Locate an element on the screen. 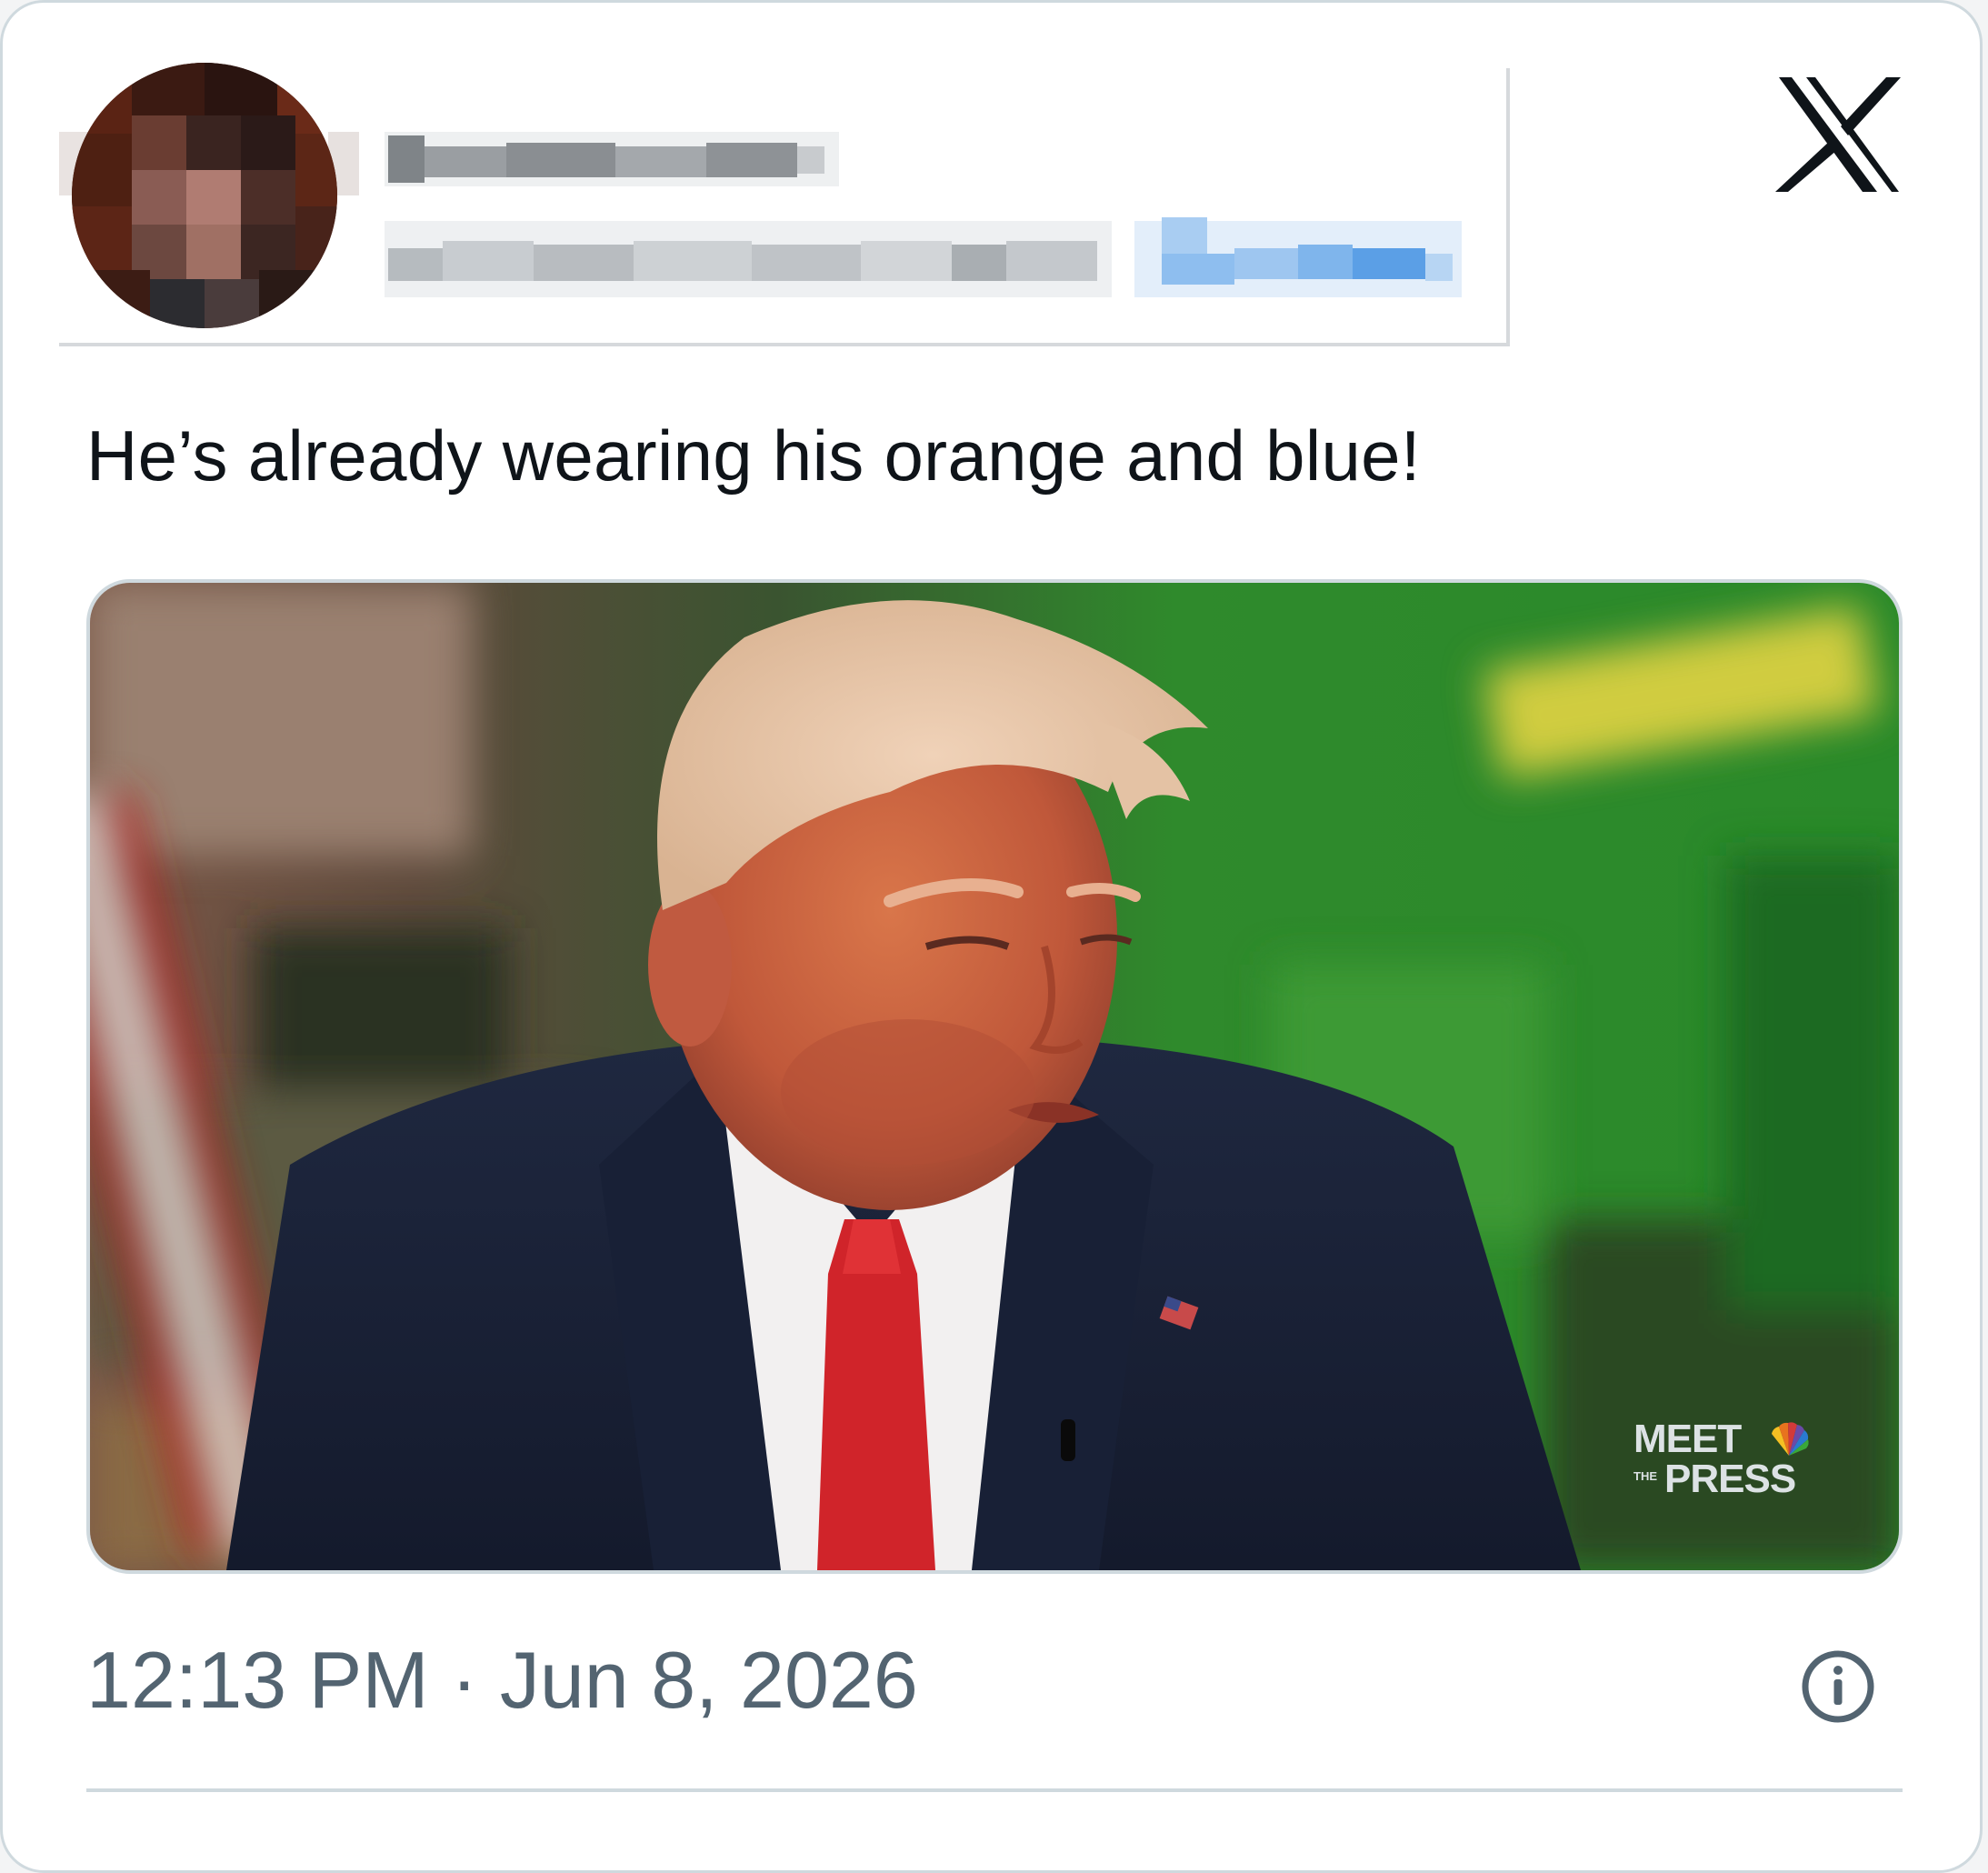 The image size is (1988, 1873). footer-divider is located at coordinates (994, 1790).